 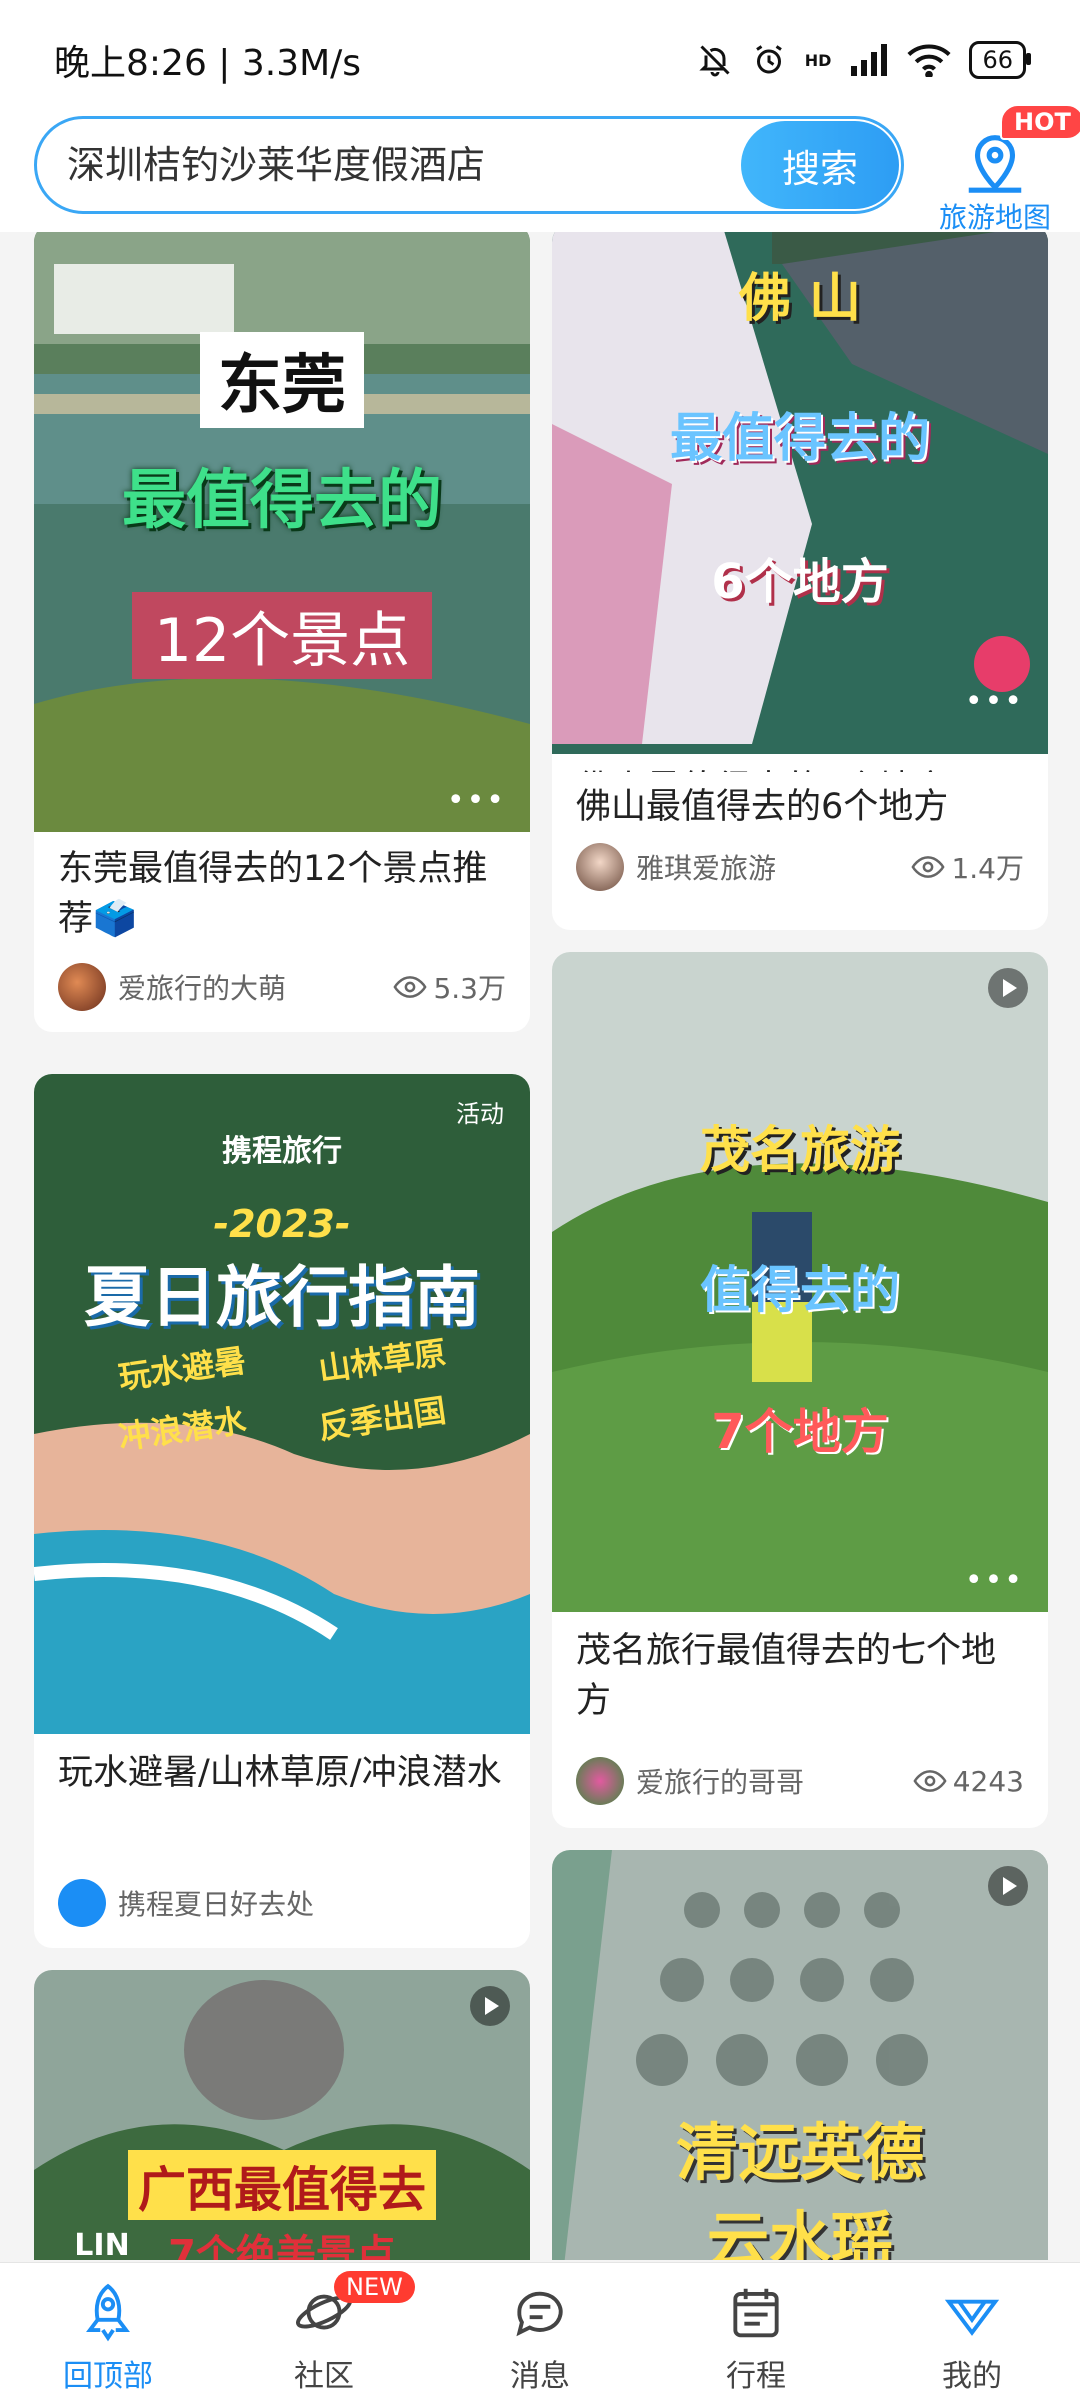 I want to click on top-header: 深圳桔钓沙莱华度假酒店 搜索 旅游地图 HOT, so click(x=540, y=169).